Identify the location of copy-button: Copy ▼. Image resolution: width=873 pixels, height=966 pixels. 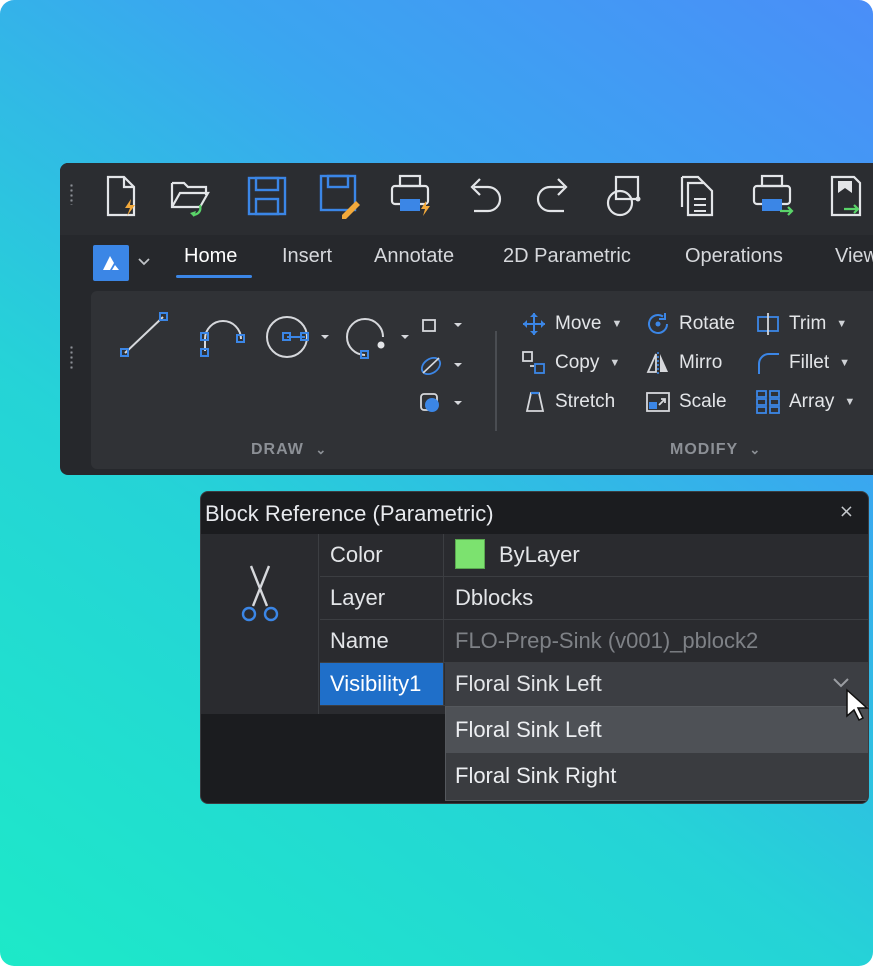
(570, 363).